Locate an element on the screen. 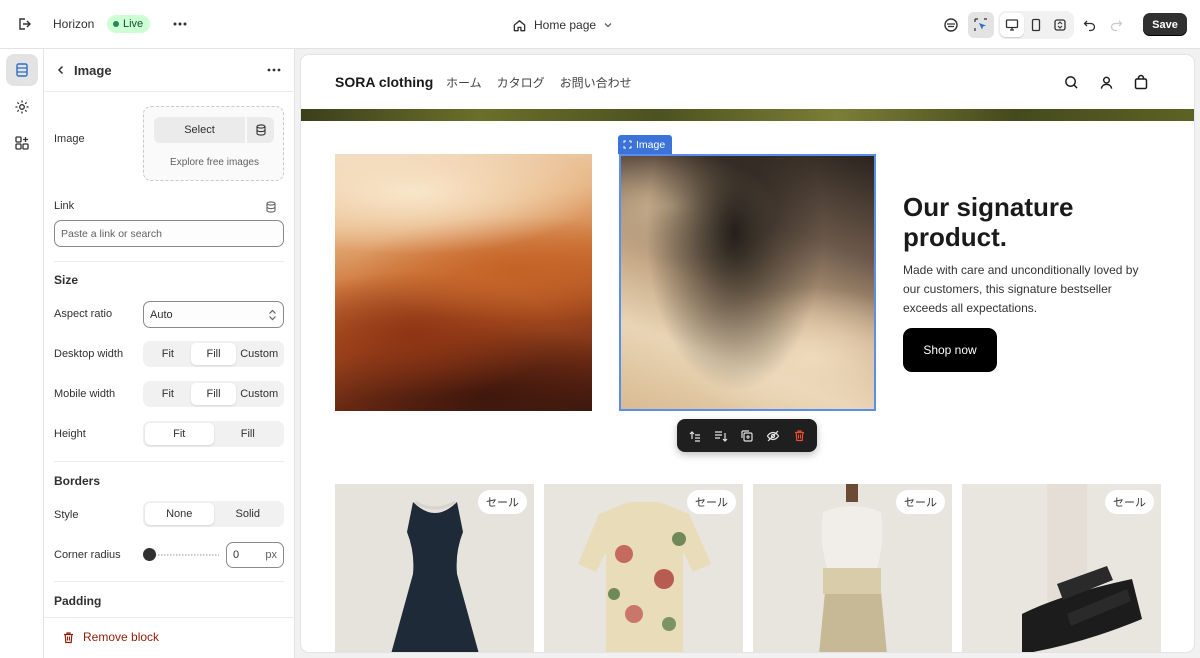  remove-block-button: Remove block is located at coordinates (110, 637).